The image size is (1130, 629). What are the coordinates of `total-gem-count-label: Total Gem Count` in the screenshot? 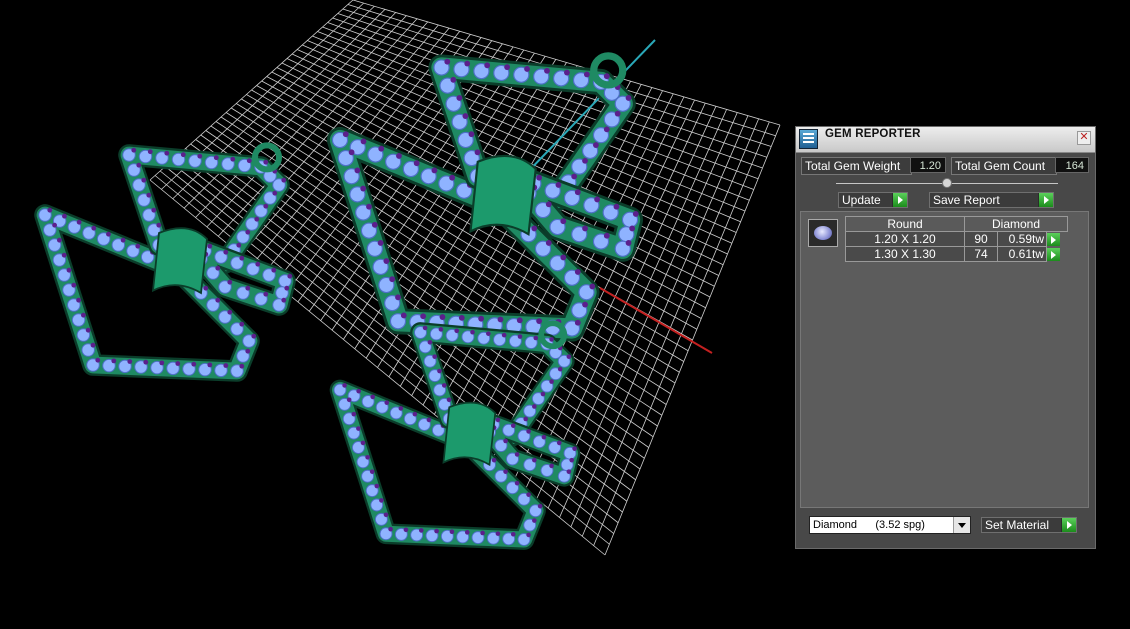 It's located at (1004, 166).